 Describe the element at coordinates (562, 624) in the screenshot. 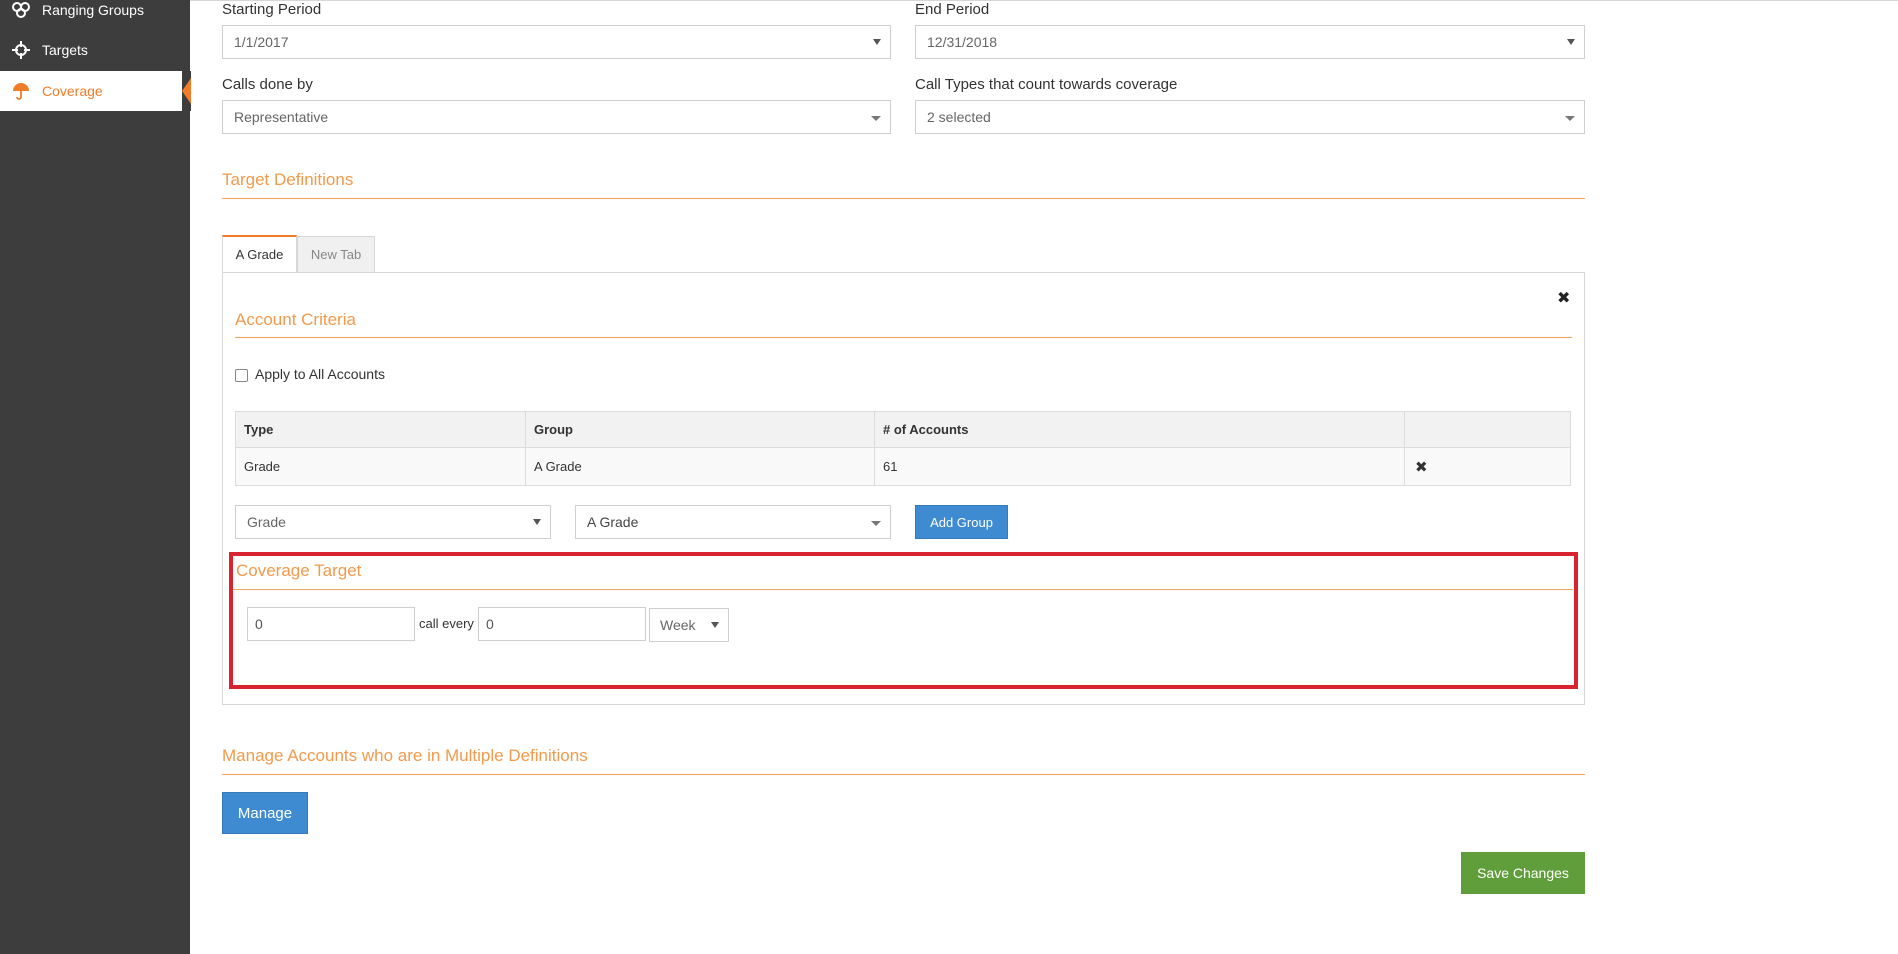

I see `coverage-interval-input: 0` at that location.